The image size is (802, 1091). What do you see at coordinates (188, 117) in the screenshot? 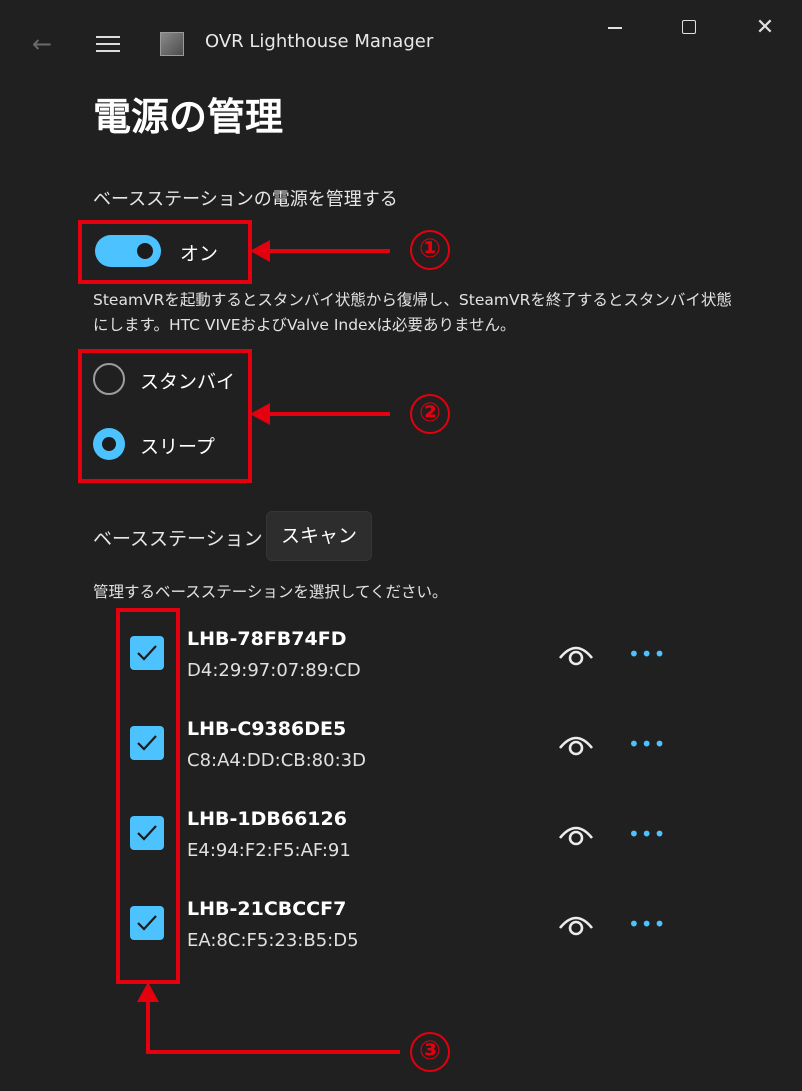
I see `page-title: 電源の管理` at bounding box center [188, 117].